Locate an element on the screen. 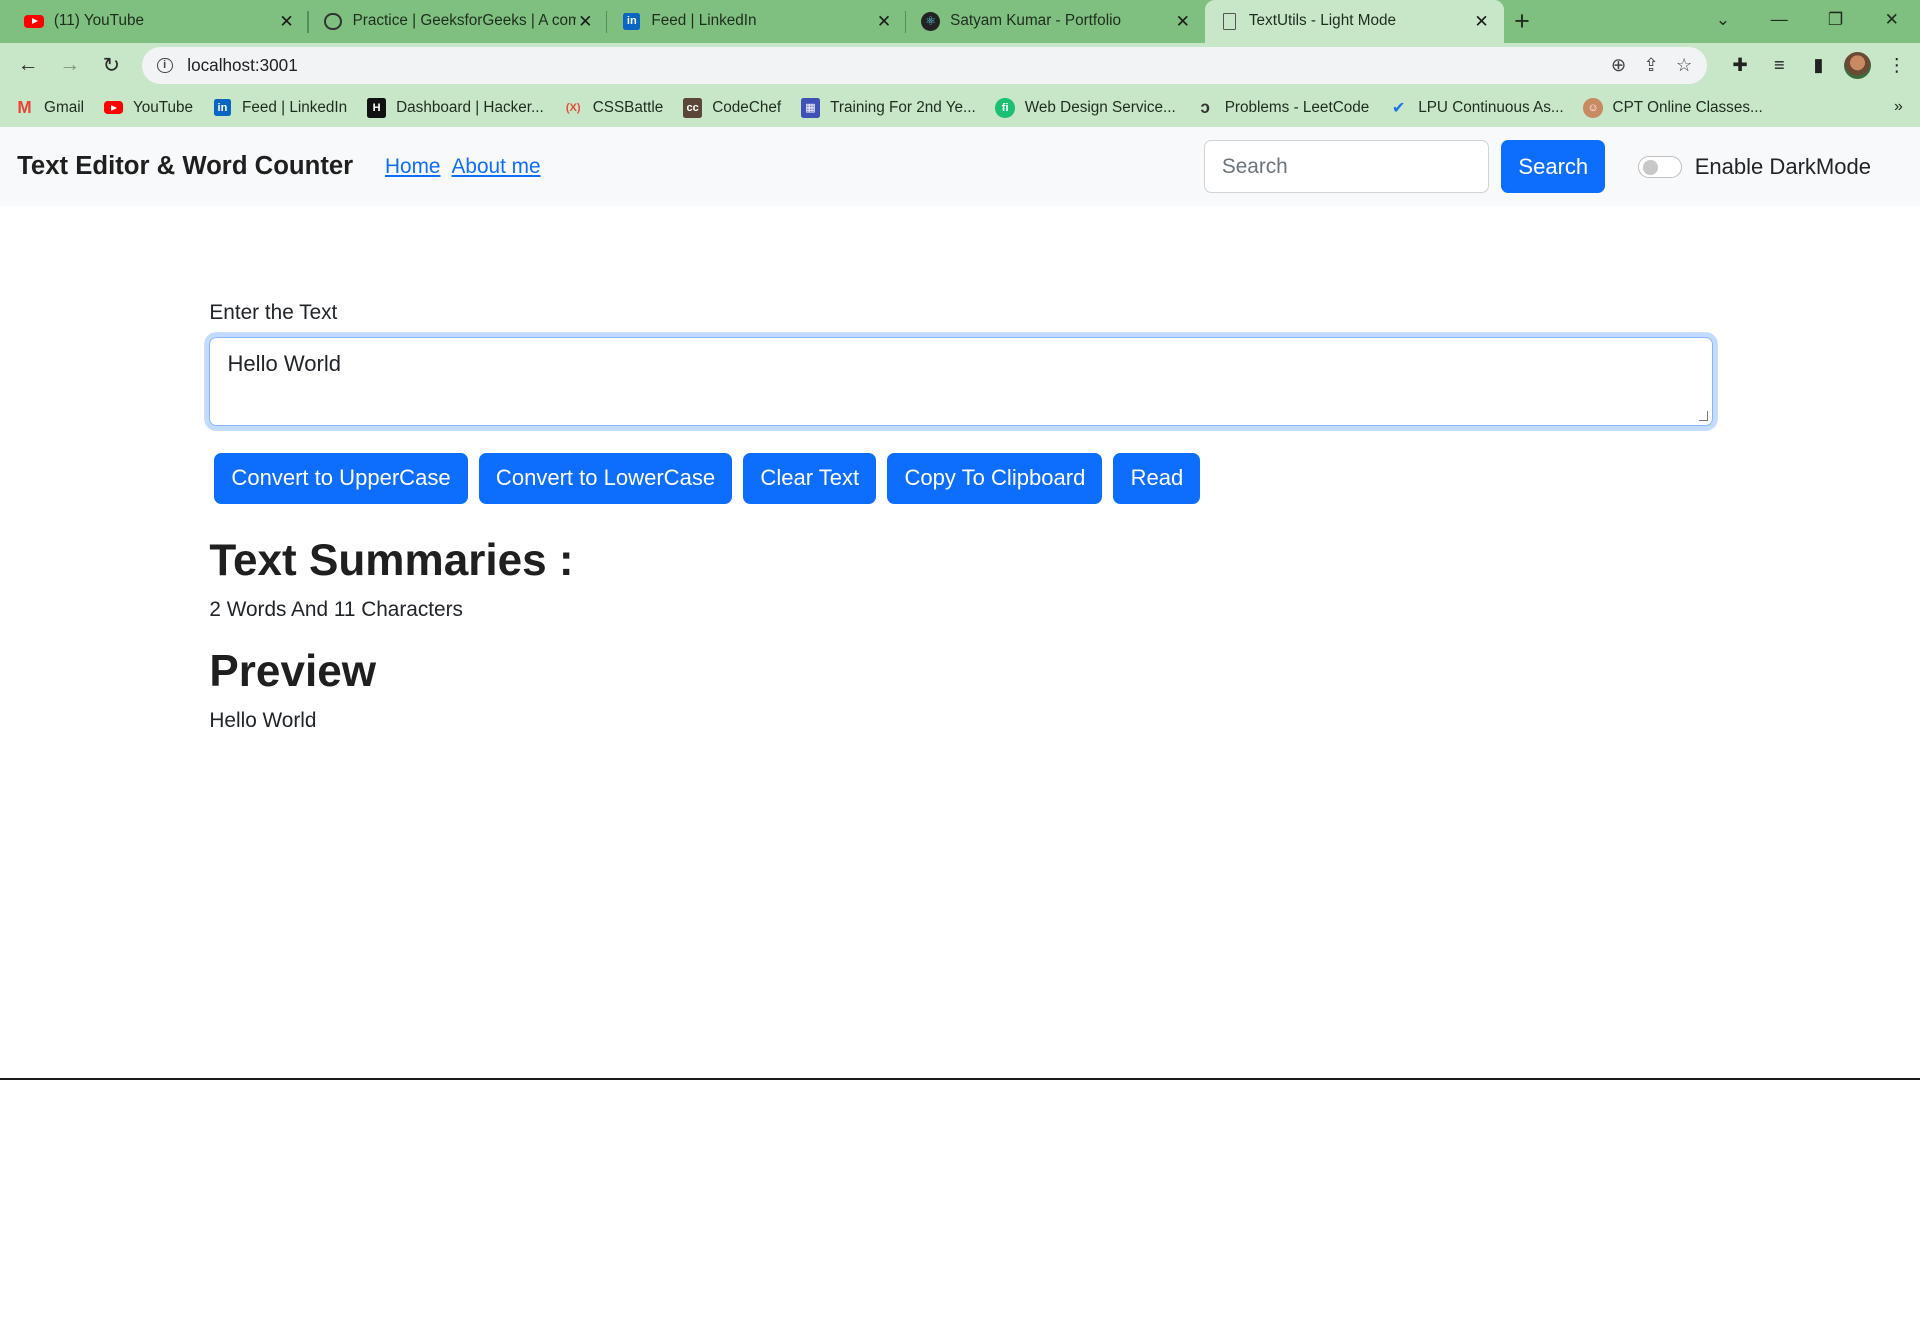 The width and height of the screenshot is (1920, 1322). bookmark-youtube: YouTube is located at coordinates (148, 108).